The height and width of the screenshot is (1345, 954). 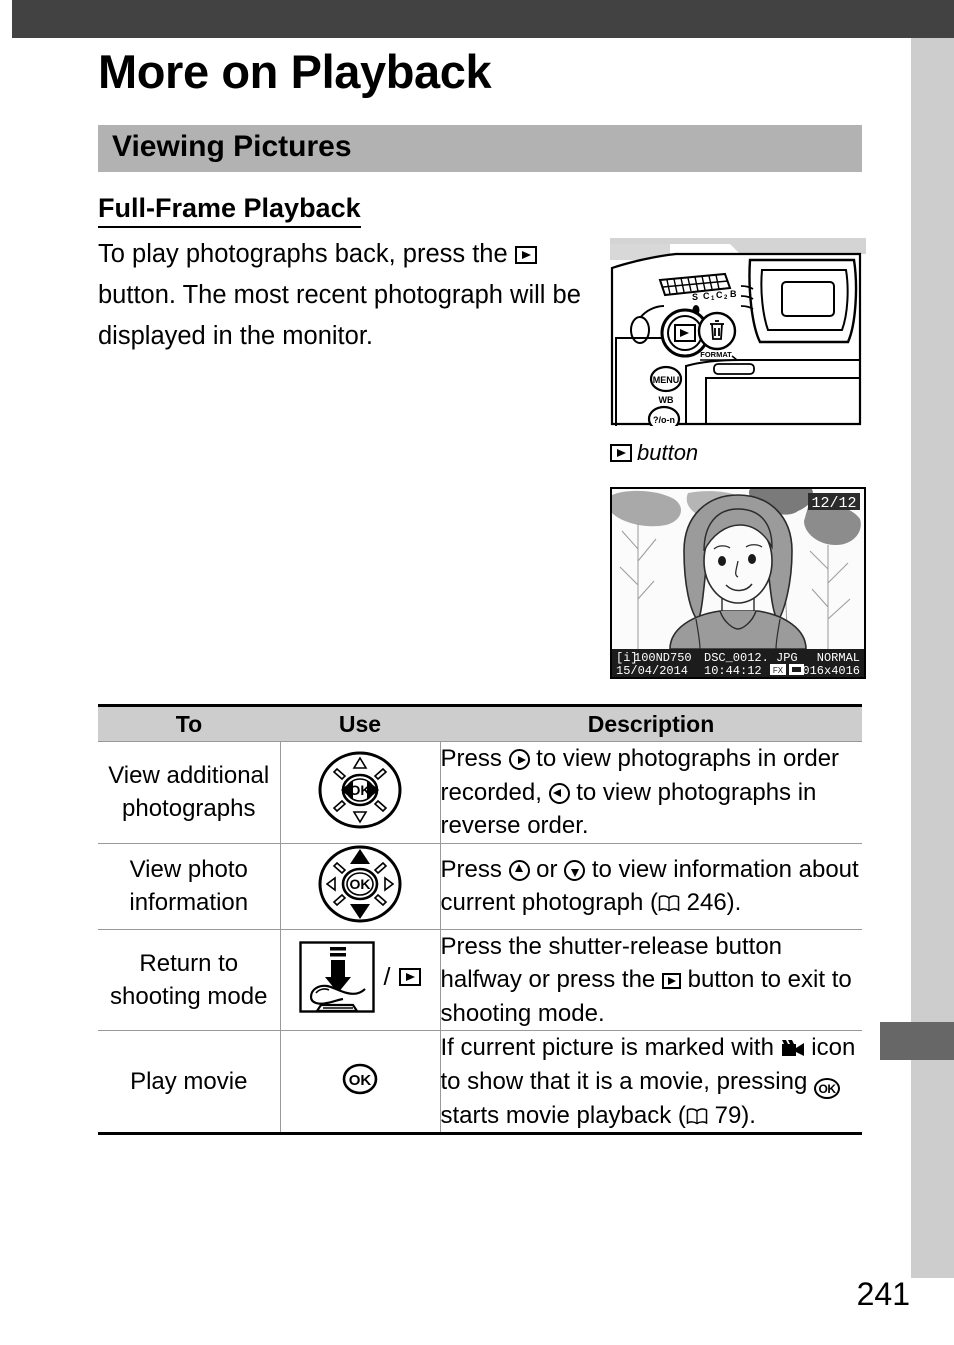 I want to click on column-header-description: Description, so click(x=651, y=723).